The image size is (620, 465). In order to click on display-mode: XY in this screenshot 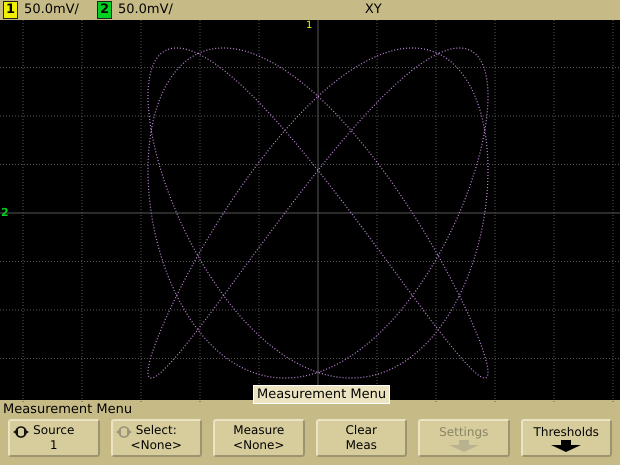, I will do `click(373, 10)`.